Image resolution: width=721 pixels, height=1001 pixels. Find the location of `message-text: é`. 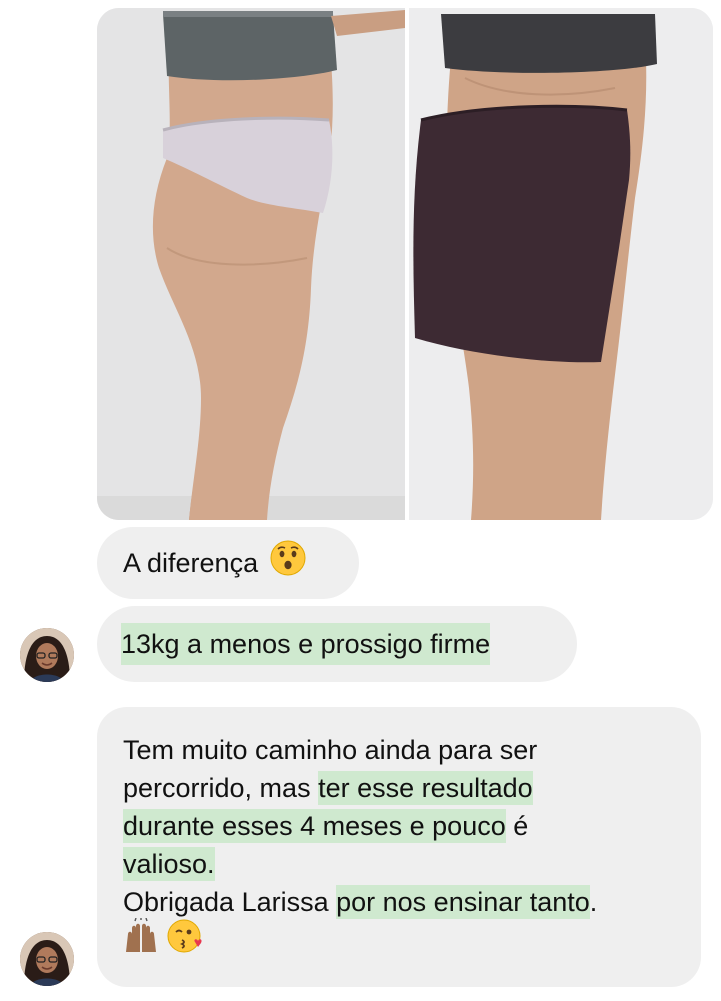

message-text: é is located at coordinates (517, 826).